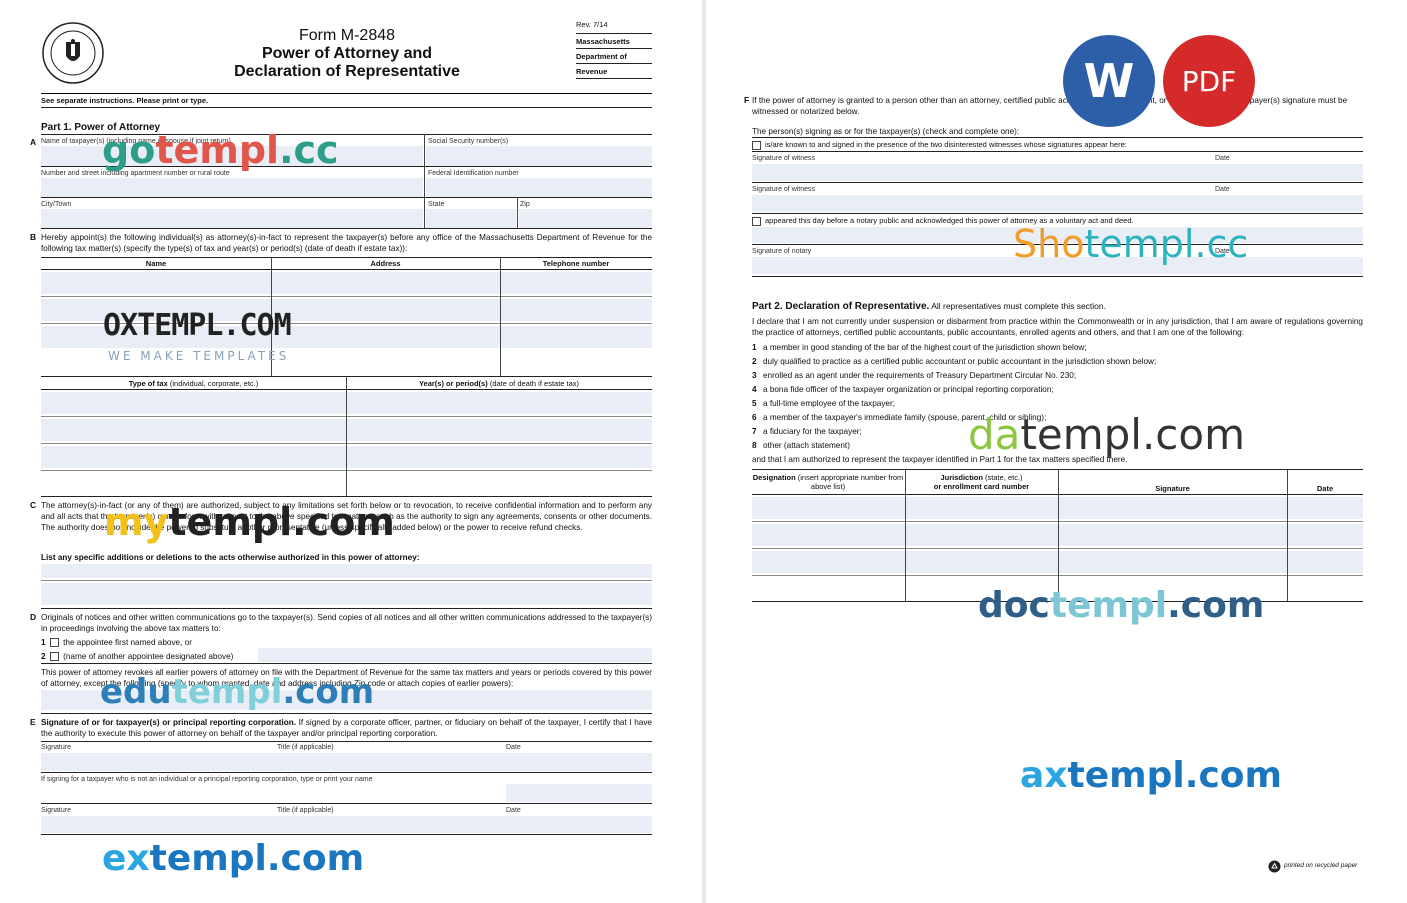 This screenshot has height=903, width=1407. Describe the element at coordinates (747, 100) in the screenshot. I see `section-f-letter: F` at that location.